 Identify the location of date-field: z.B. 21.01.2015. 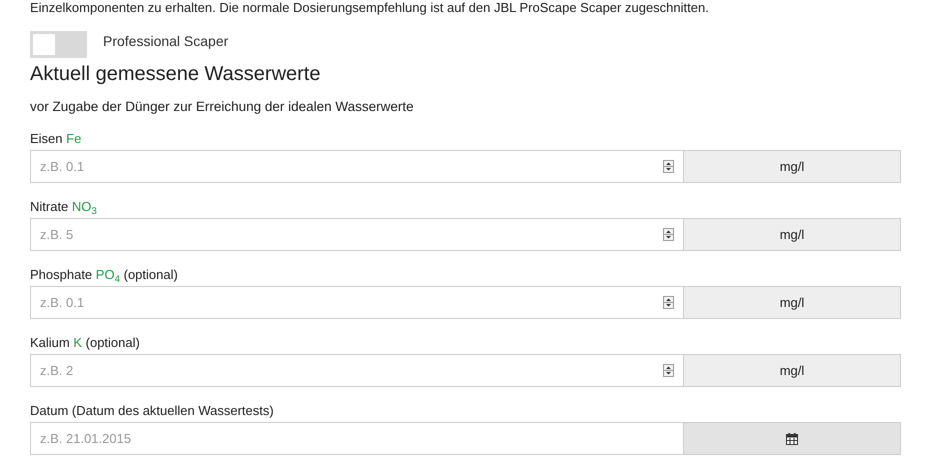
(356, 439).